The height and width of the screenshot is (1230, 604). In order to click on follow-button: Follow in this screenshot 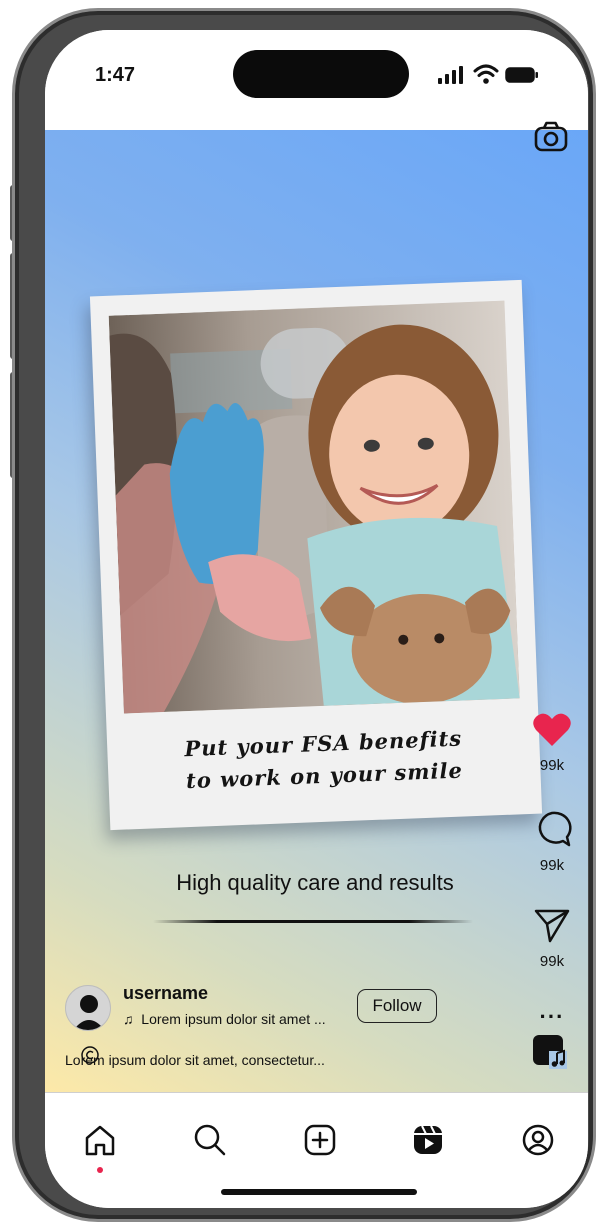, I will do `click(397, 1006)`.